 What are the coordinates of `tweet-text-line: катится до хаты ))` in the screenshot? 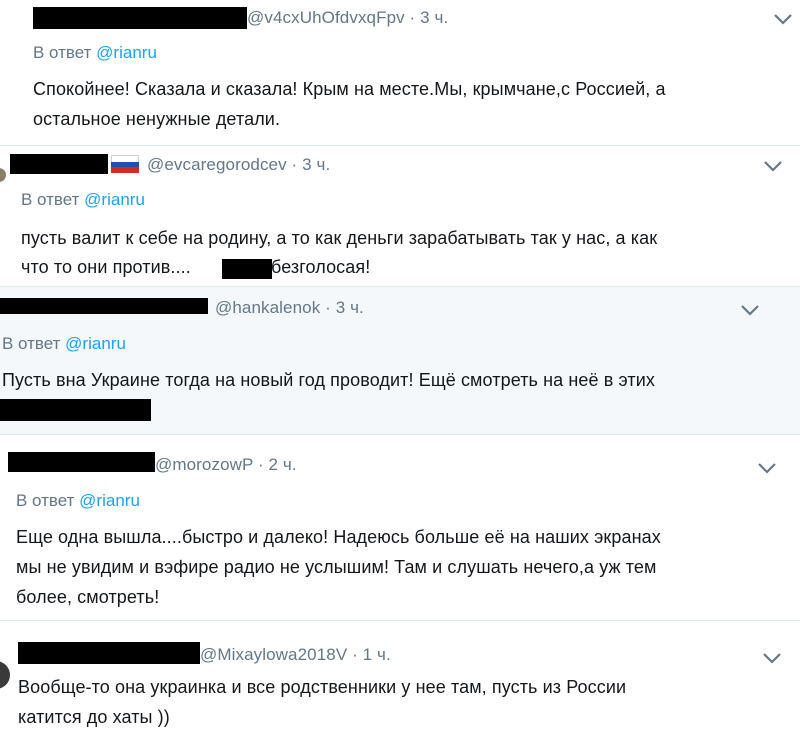 It's located at (94, 717).